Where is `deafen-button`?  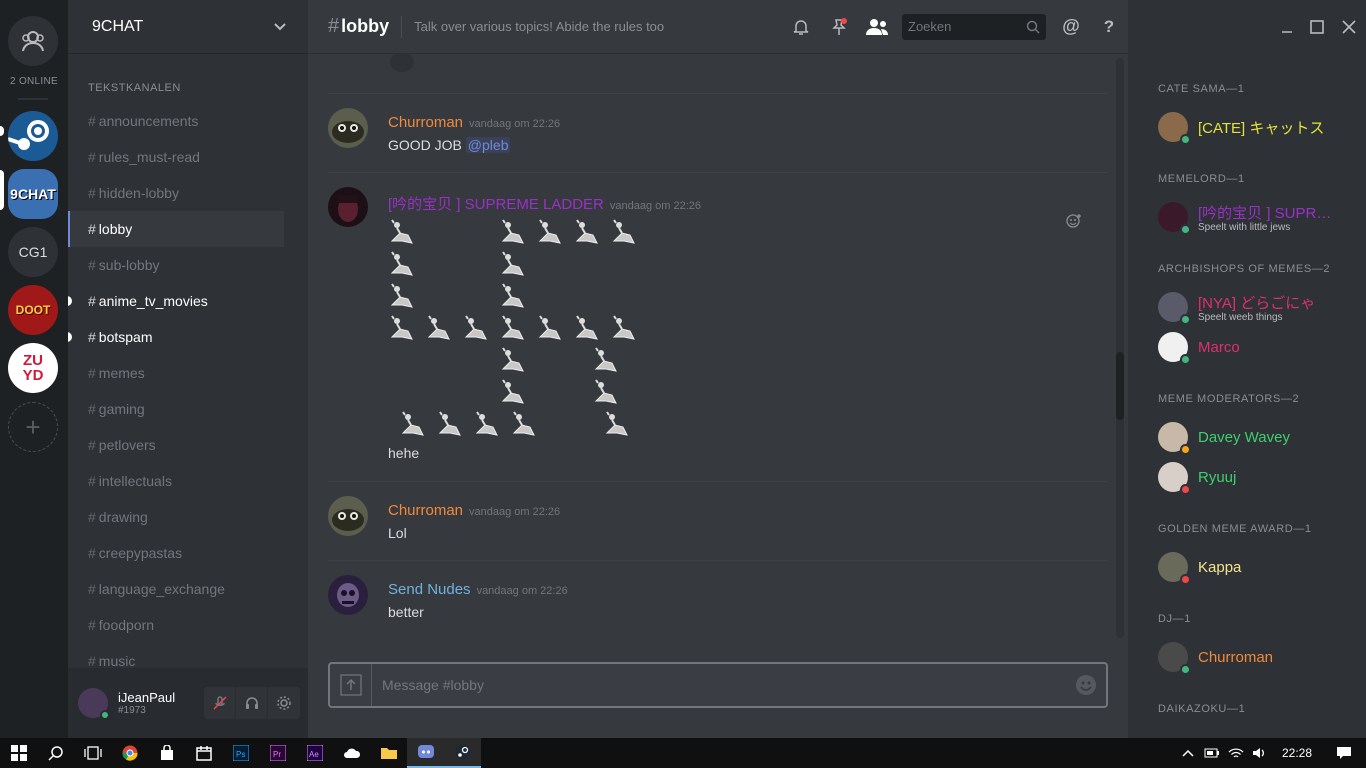
deafen-button is located at coordinates (252, 703).